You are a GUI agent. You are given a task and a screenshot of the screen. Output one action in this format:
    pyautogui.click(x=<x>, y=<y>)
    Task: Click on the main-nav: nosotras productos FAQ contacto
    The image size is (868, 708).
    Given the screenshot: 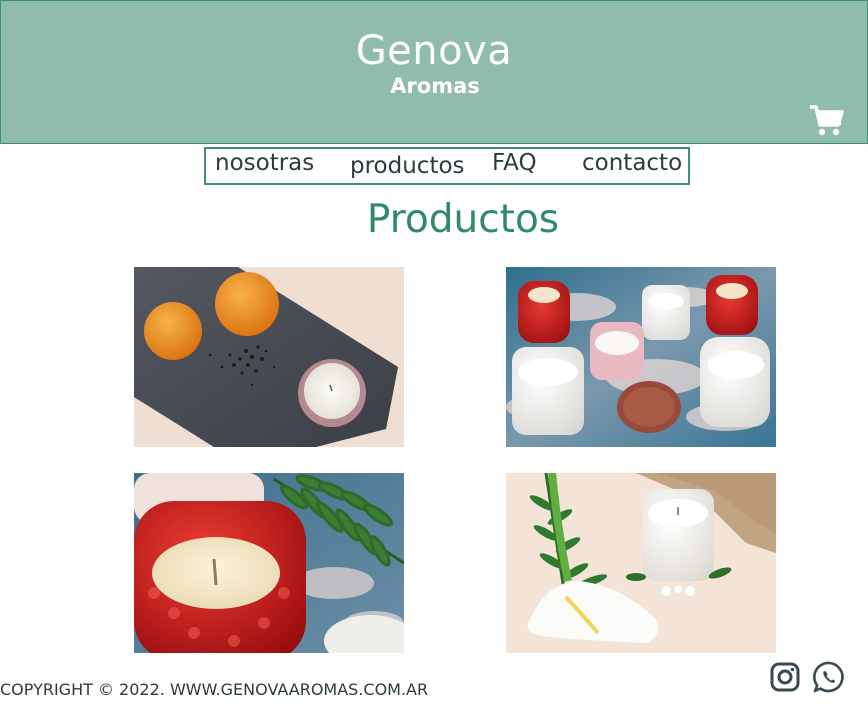 What is the action you would take?
    pyautogui.click(x=447, y=166)
    